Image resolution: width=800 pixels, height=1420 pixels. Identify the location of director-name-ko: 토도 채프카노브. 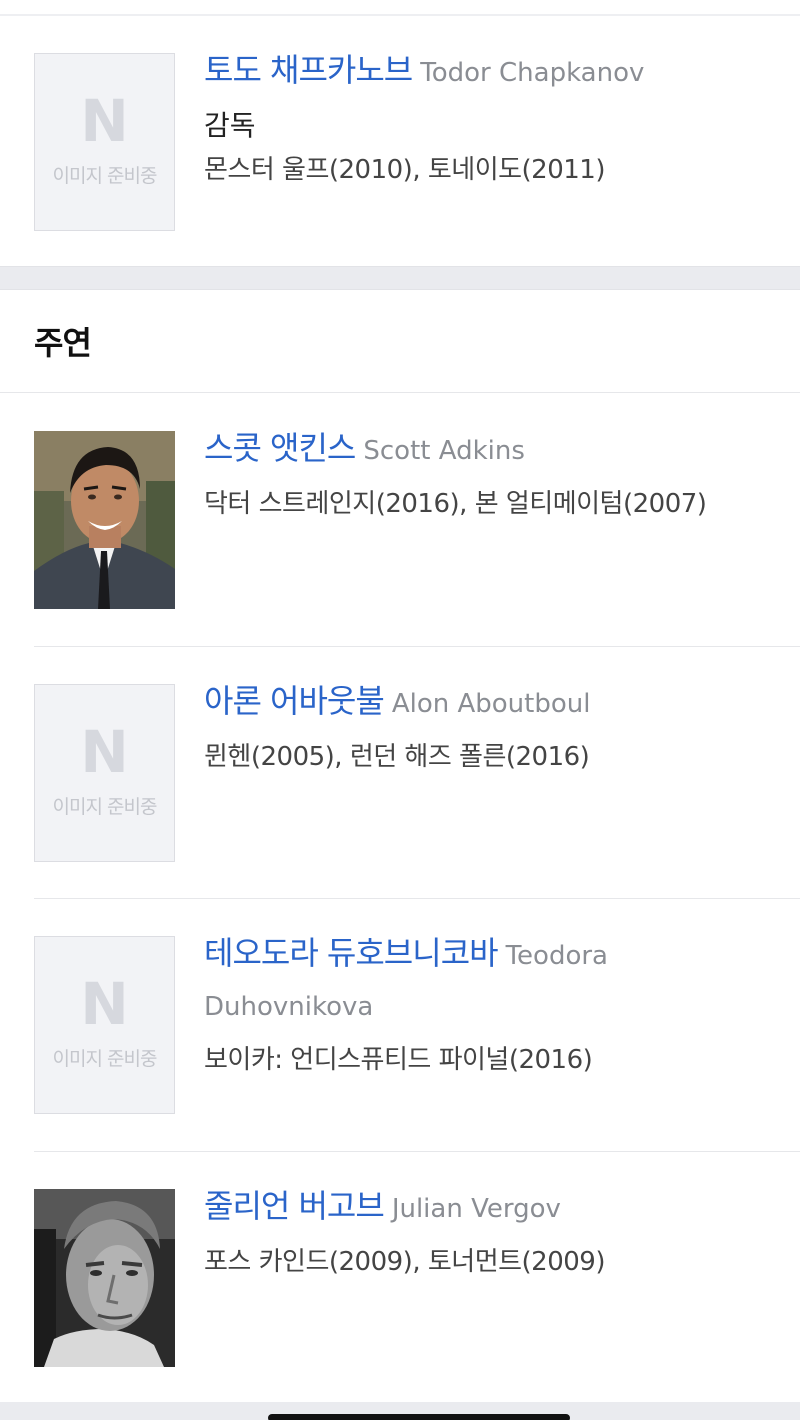
(308, 70).